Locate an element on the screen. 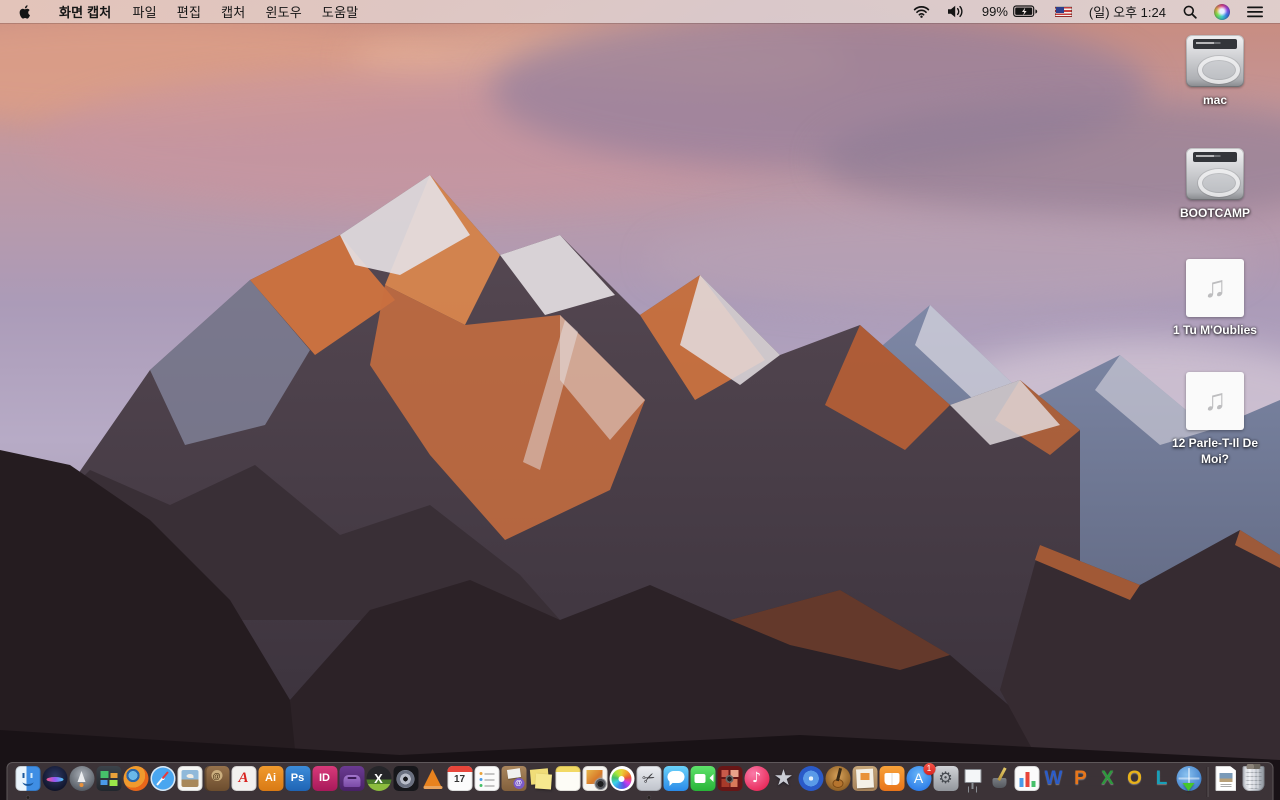  dock-pages-icon is located at coordinates (1000, 783).